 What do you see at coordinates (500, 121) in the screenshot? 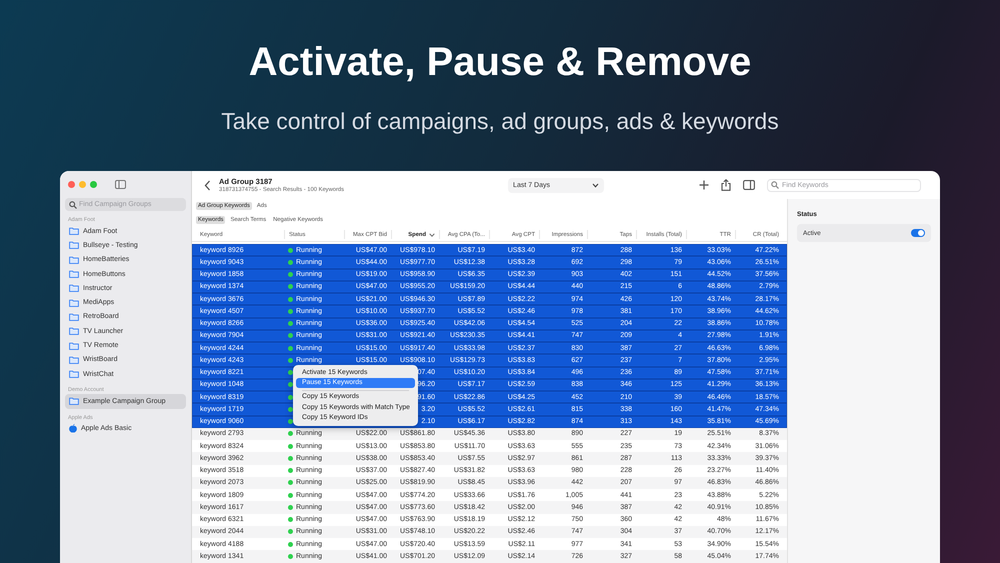
I see `subheadline: Take control of campaigns, ad groups, ads & keywords` at bounding box center [500, 121].